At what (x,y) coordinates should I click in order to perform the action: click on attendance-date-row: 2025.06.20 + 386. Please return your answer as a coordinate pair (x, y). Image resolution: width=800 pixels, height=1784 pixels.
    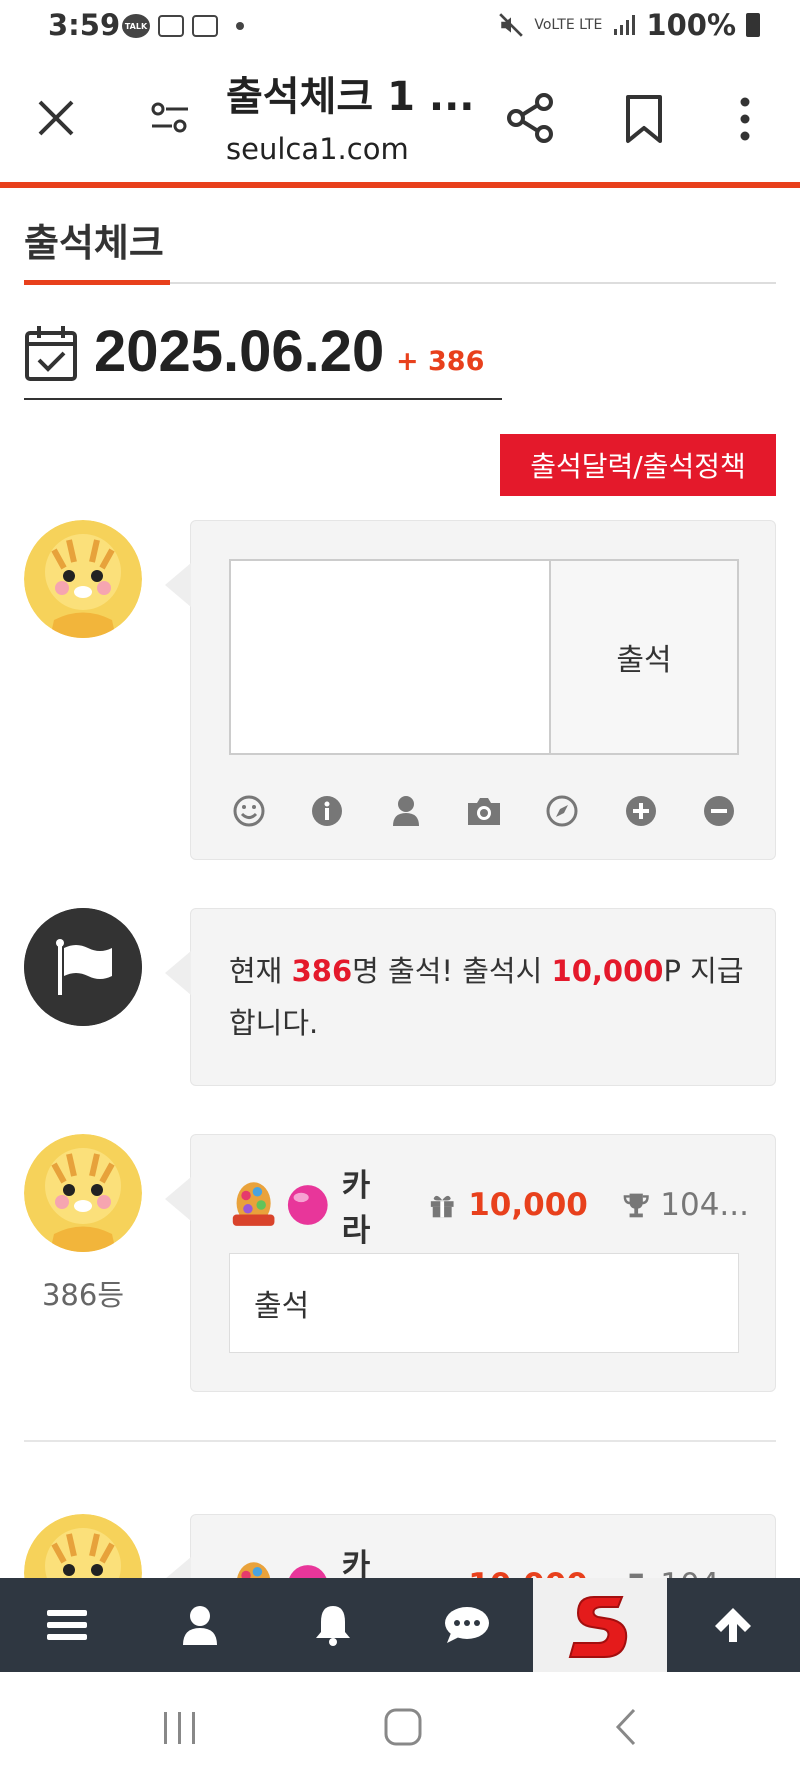
    Looking at the image, I should click on (263, 359).